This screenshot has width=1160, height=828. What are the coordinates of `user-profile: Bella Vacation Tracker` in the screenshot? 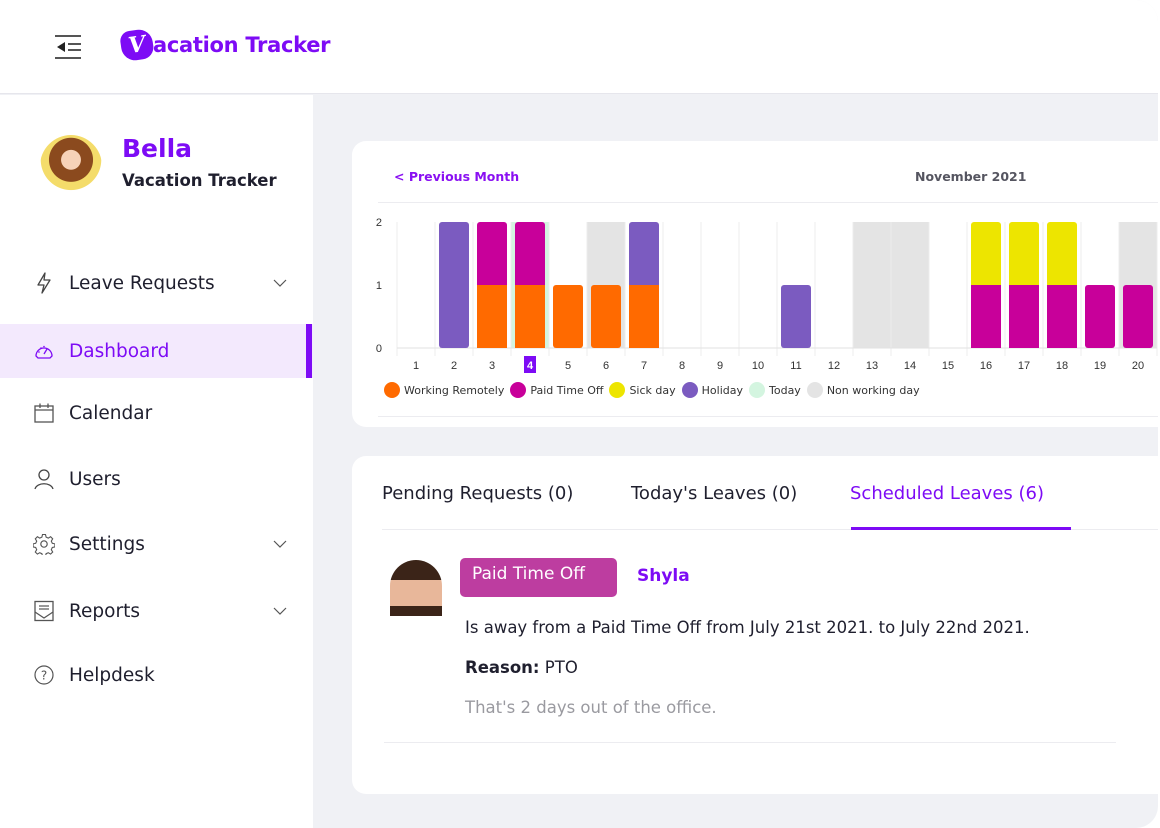 It's located at (158, 166).